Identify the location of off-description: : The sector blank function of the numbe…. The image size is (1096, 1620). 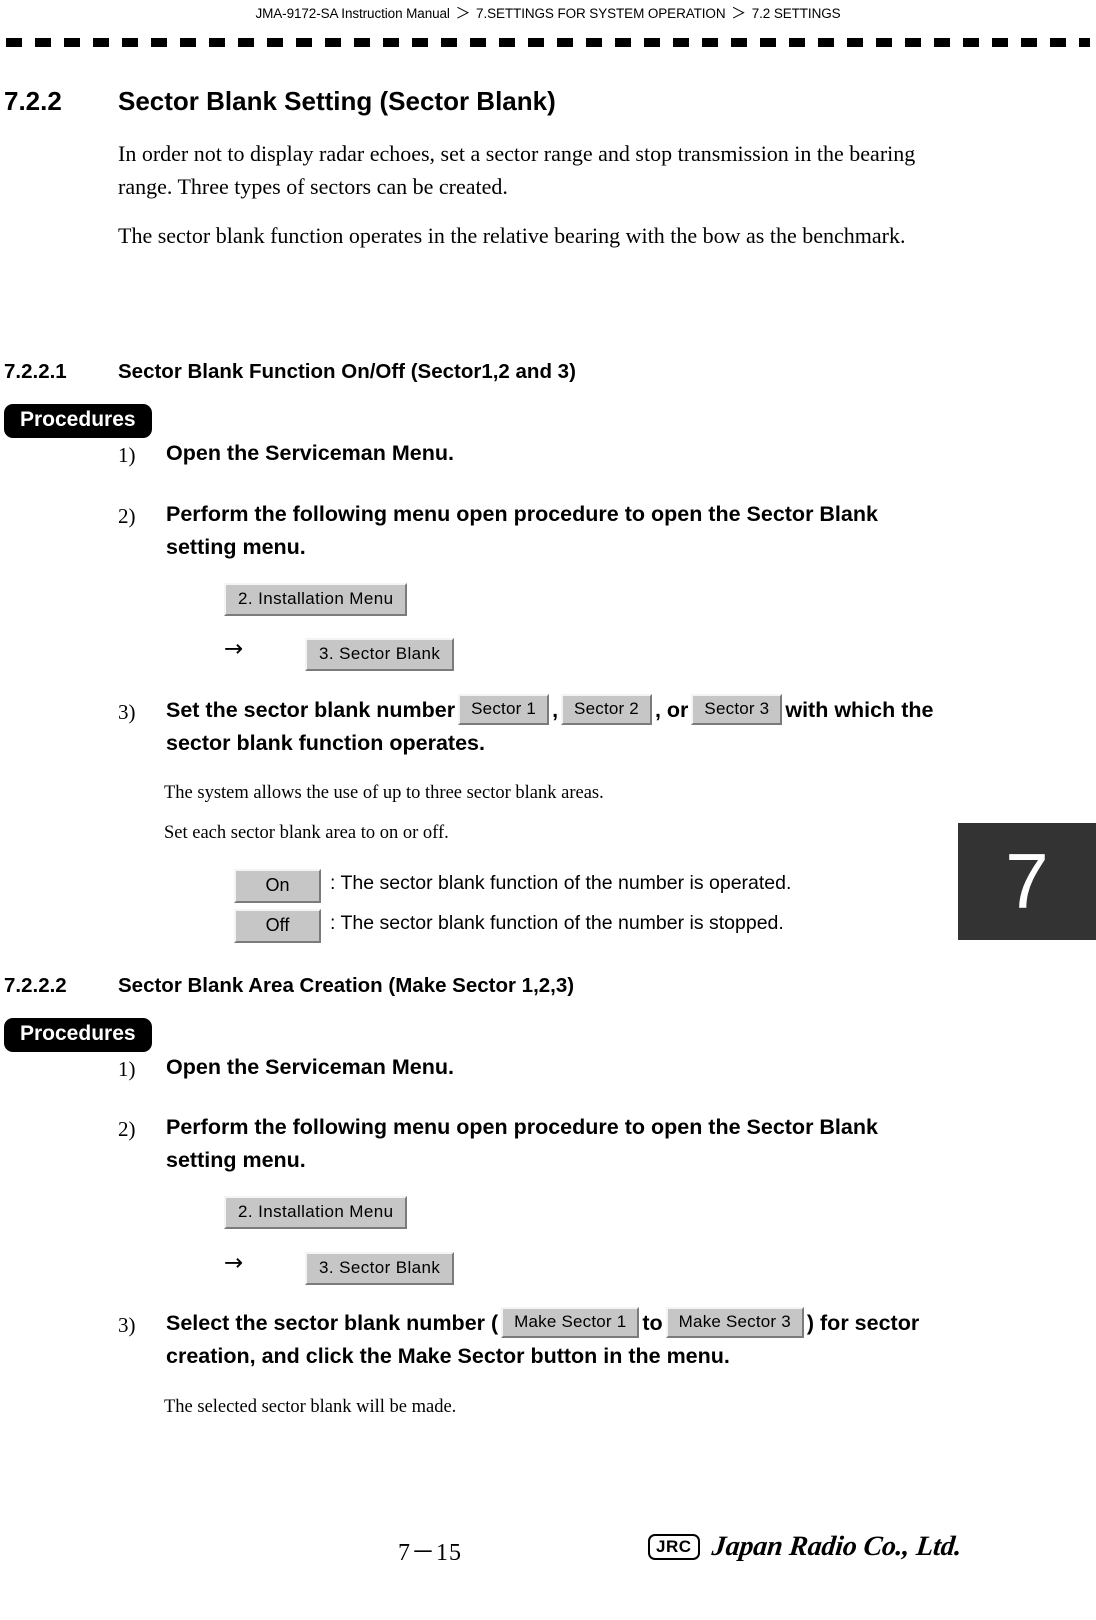
(557, 923).